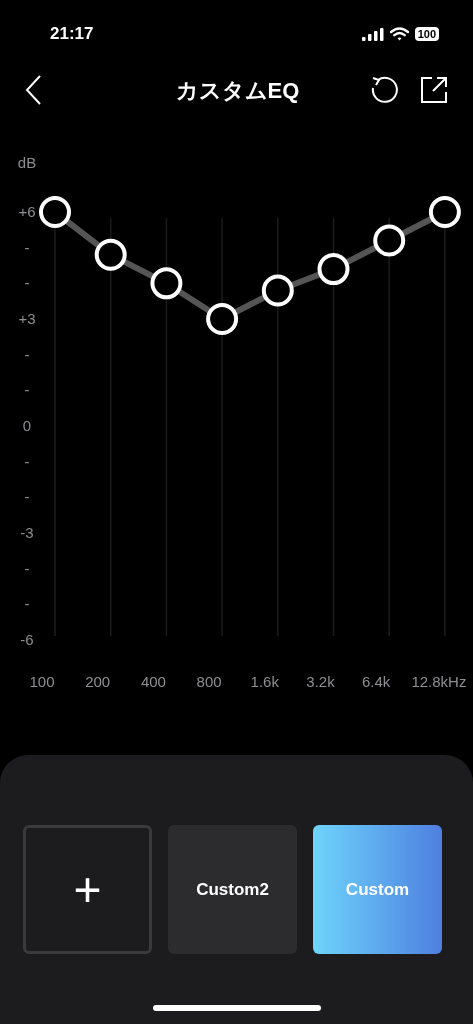  What do you see at coordinates (232, 889) in the screenshot?
I see `preset-button: Custom2` at bounding box center [232, 889].